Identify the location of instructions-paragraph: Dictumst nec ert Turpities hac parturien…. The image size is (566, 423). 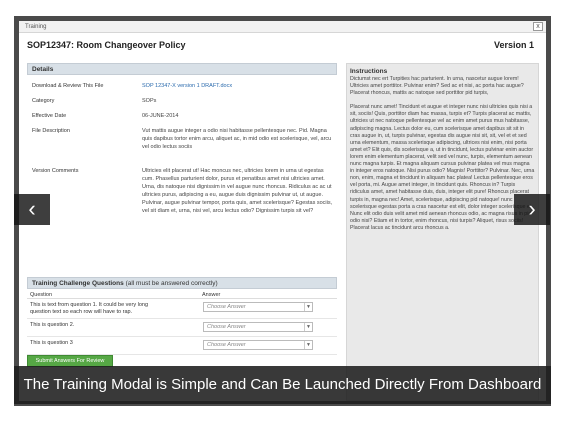
(437, 86).